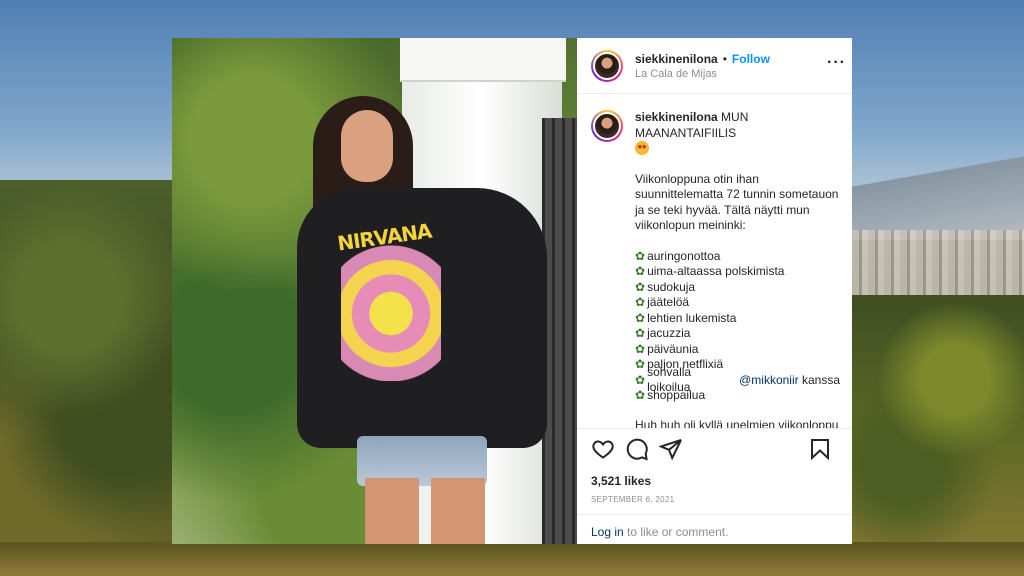 The height and width of the screenshot is (576, 1024). Describe the element at coordinates (633, 499) in the screenshot. I see `post-date: SEPTEMBER 6, 2021` at that location.